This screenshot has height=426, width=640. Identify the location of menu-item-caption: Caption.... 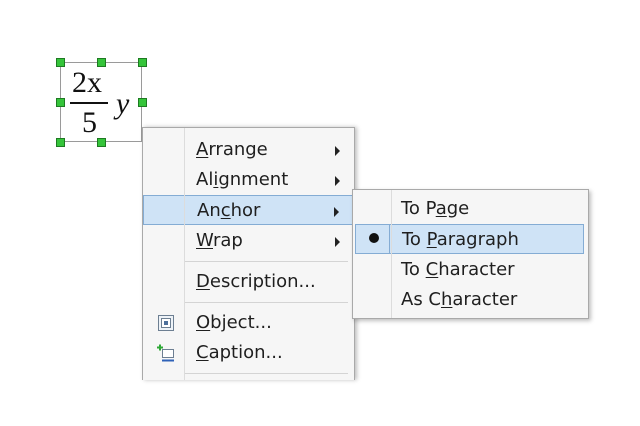
(248, 353).